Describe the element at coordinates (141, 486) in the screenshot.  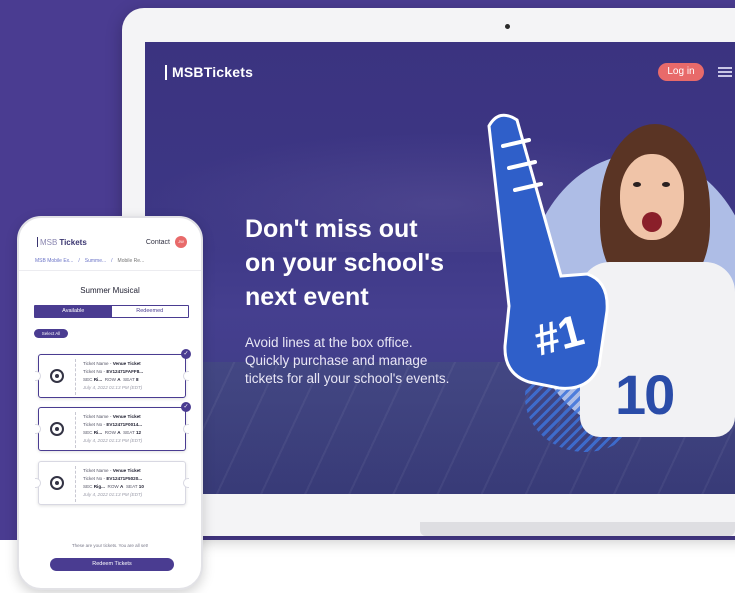
I see `seat-value: 10` at that location.